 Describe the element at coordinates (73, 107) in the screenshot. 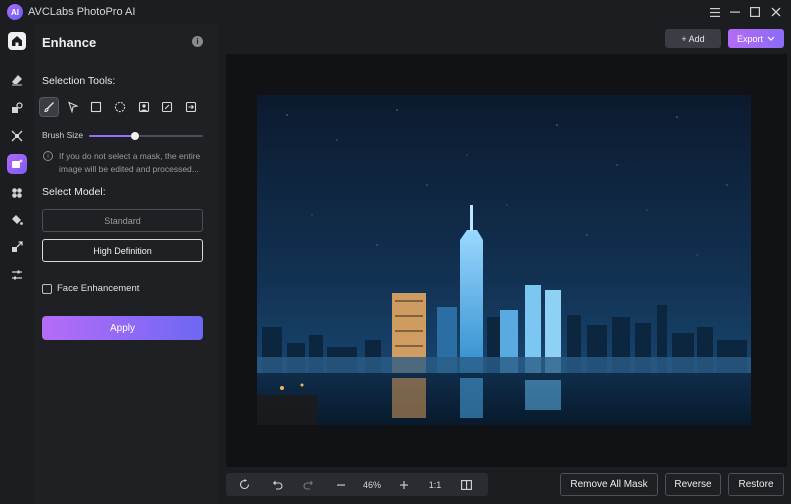

I see `lasso-icon` at that location.